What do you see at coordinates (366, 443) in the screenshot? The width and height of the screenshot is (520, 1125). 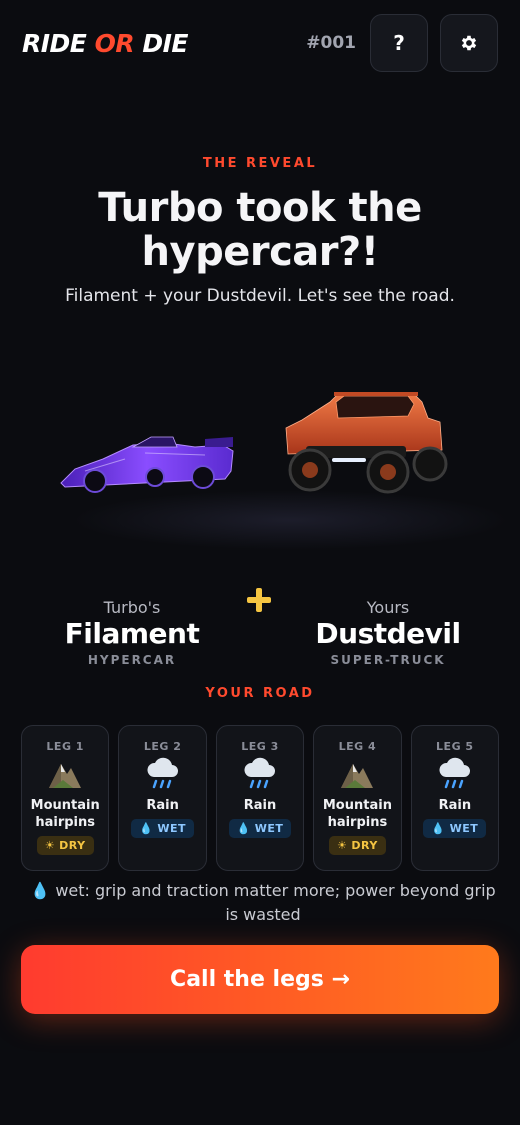 I see `super-truck-image` at bounding box center [366, 443].